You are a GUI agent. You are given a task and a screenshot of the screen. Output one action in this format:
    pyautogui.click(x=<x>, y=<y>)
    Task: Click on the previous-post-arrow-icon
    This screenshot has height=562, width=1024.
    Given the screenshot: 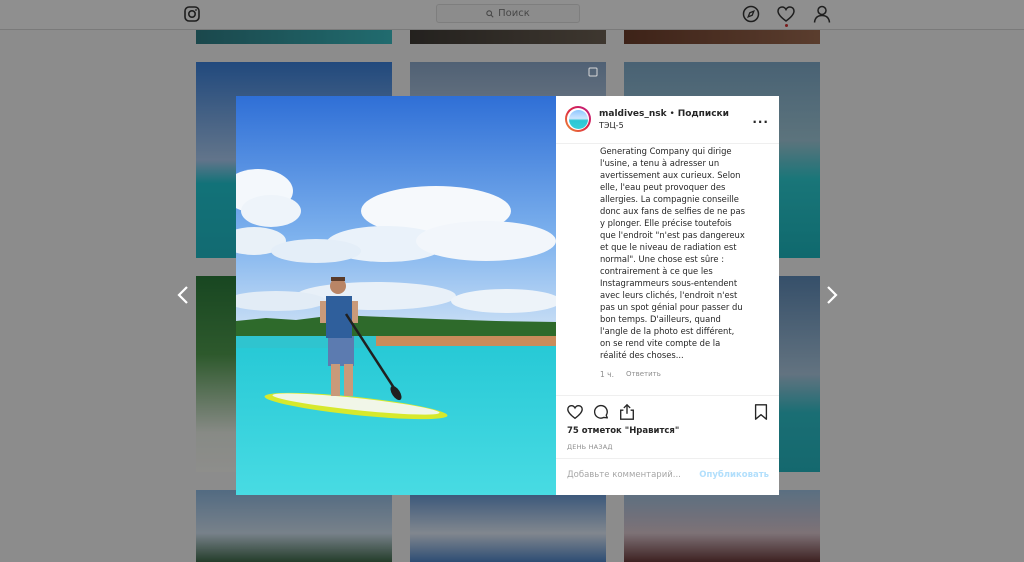 What is the action you would take?
    pyautogui.click(x=183, y=295)
    